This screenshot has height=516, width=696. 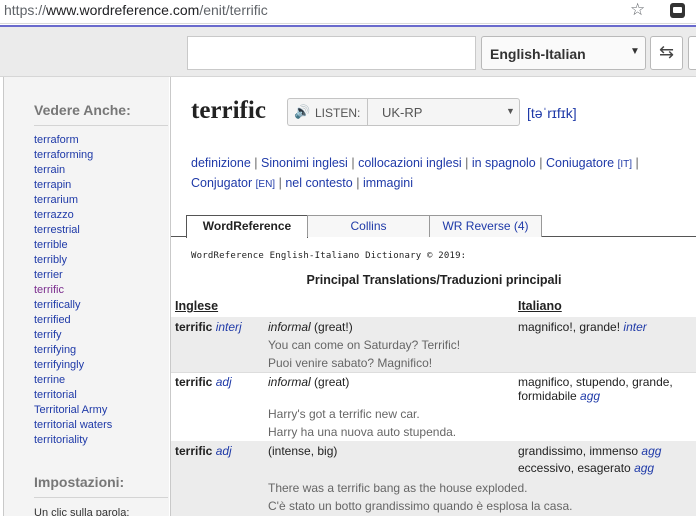 I want to click on search-input, so click(x=331, y=53).